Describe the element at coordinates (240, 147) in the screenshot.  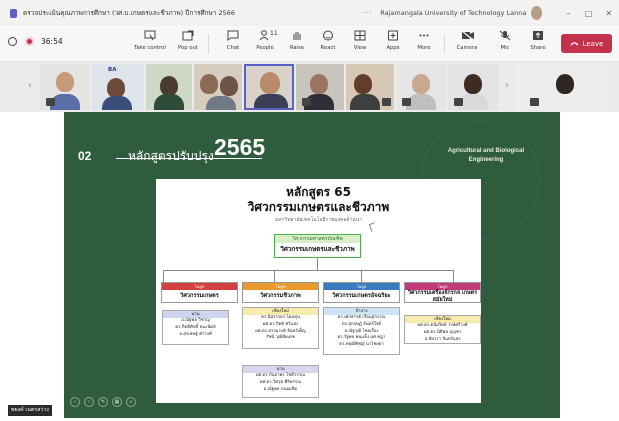
I see `slide-title-year: 2565` at that location.